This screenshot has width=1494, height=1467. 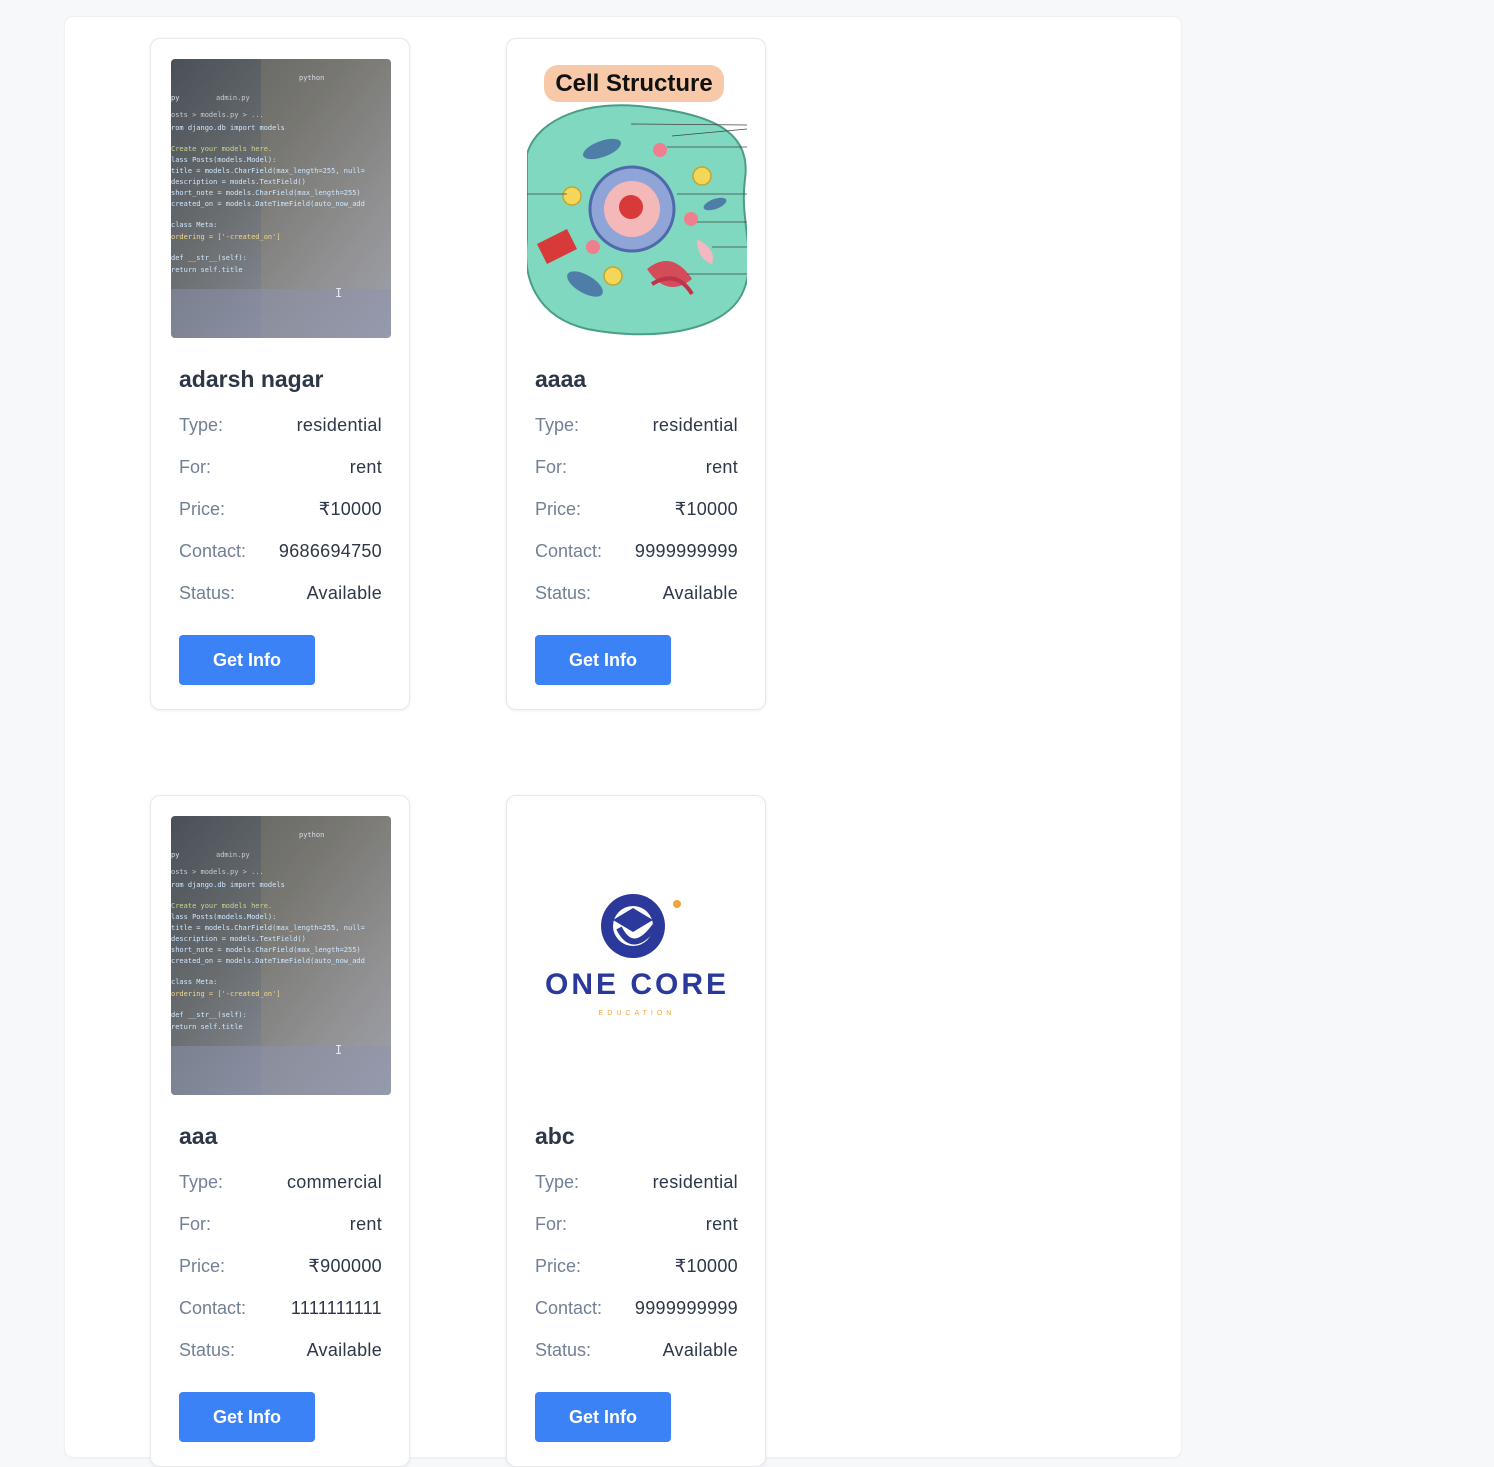 I want to click on svg-text: Create your models here., so click(x=221, y=906).